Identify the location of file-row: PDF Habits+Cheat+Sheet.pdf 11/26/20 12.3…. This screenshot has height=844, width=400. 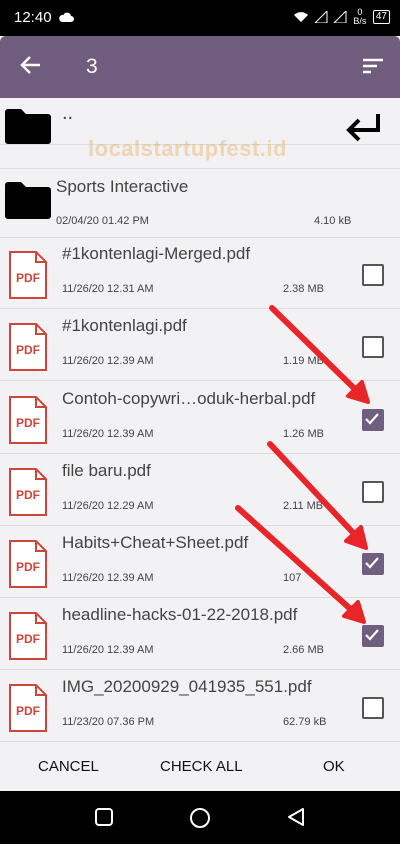
(200, 561).